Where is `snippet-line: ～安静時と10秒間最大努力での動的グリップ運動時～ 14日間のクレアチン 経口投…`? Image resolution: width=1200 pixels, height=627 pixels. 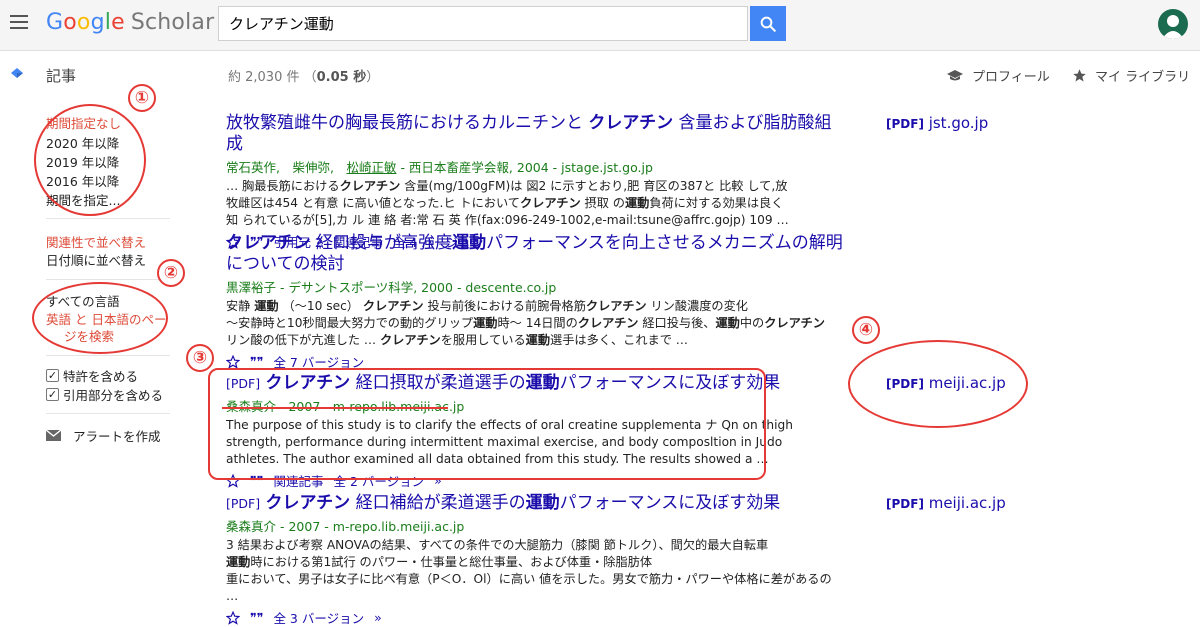 snippet-line: ～安静時と10秒間最大努力での動的グリップ運動時～ 14日間のクレアチン 経口投… is located at coordinates (525, 323).